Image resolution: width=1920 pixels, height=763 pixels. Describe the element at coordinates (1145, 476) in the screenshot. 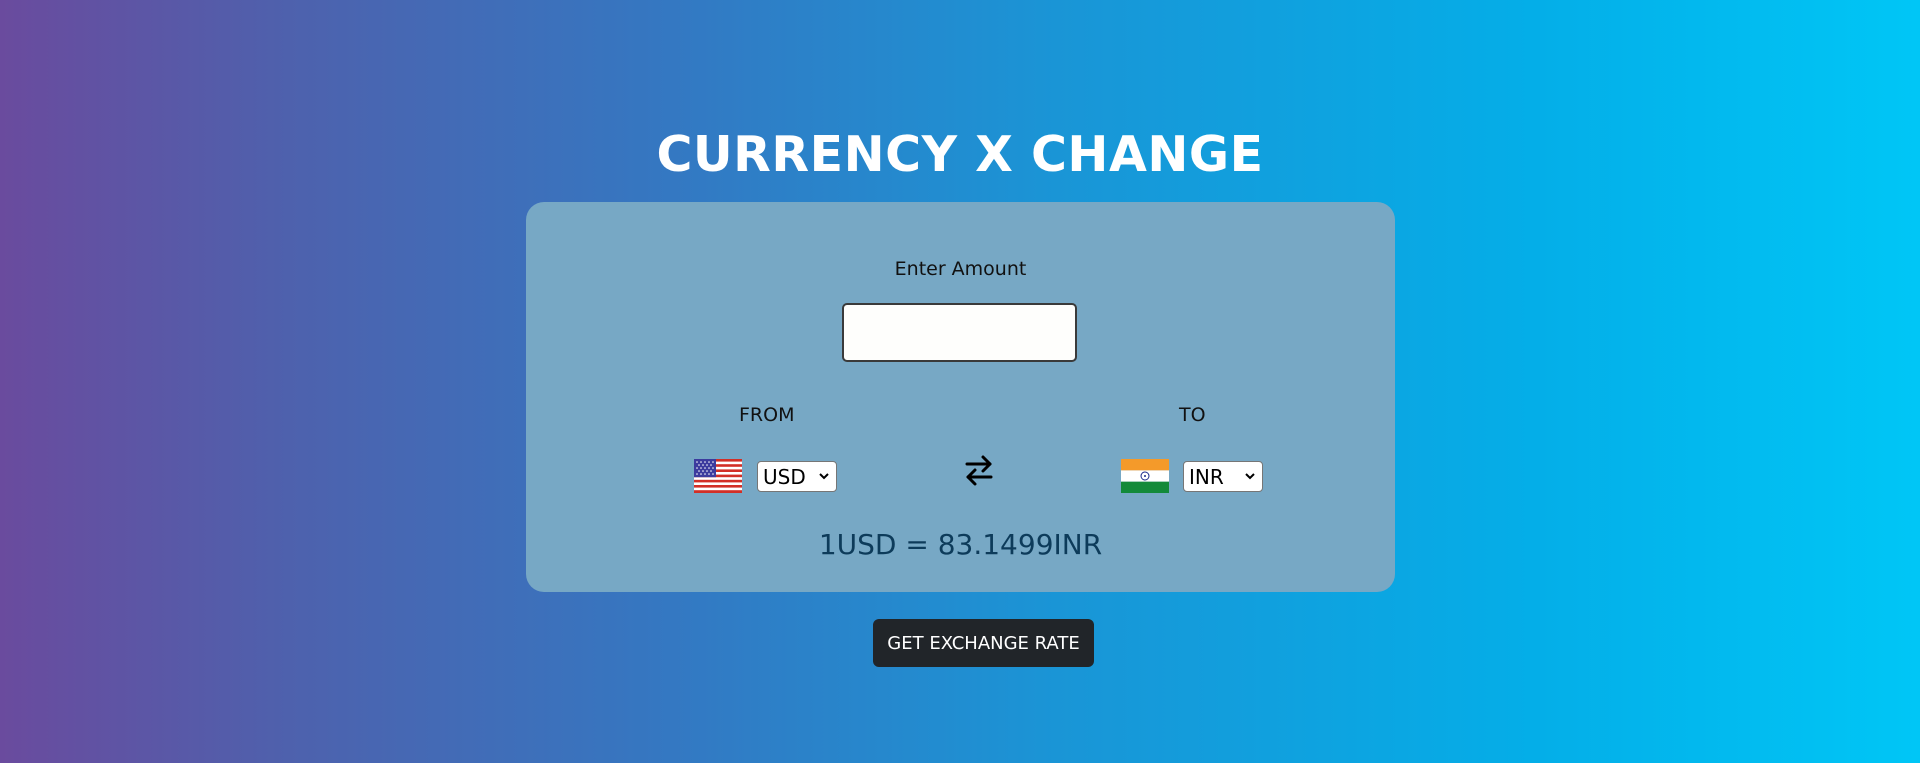

I see `india-flag-icon` at that location.